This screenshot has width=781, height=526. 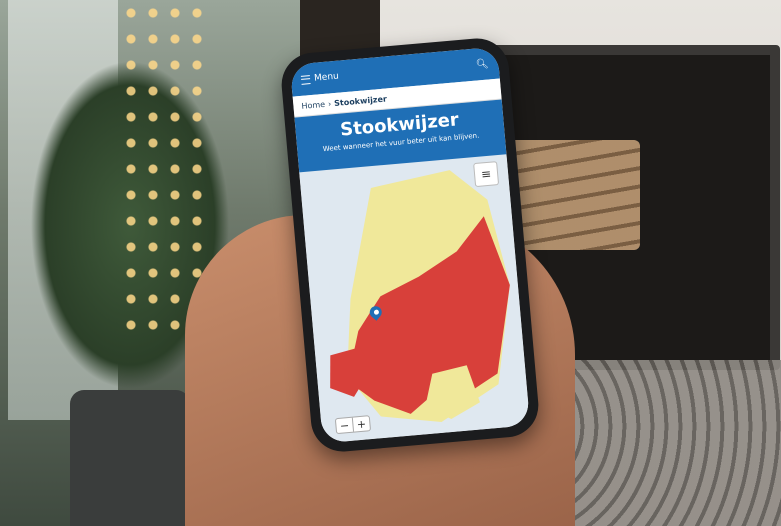 I want to click on plant-pot, so click(x=130, y=458).